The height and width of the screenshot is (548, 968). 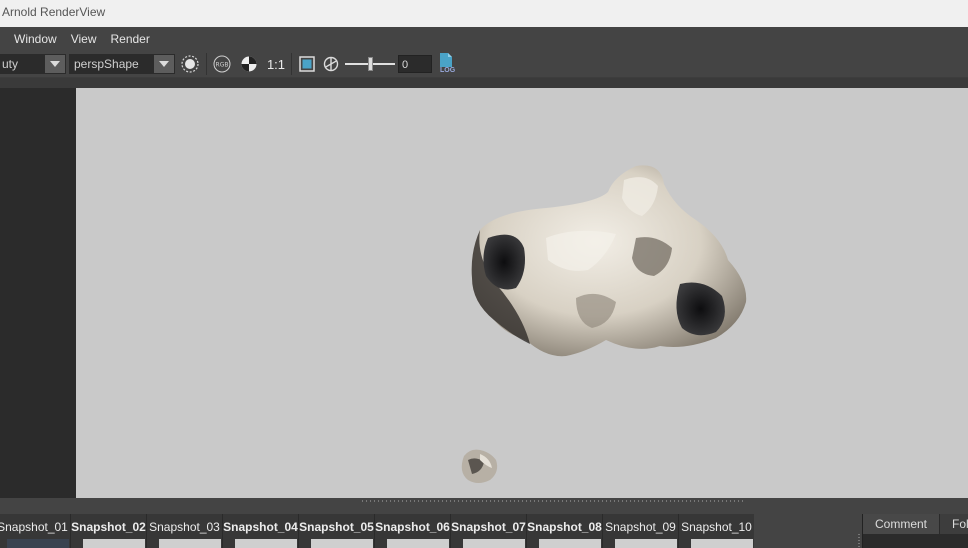 What do you see at coordinates (564, 527) in the screenshot?
I see `snapshot-name: Snapshot_08` at bounding box center [564, 527].